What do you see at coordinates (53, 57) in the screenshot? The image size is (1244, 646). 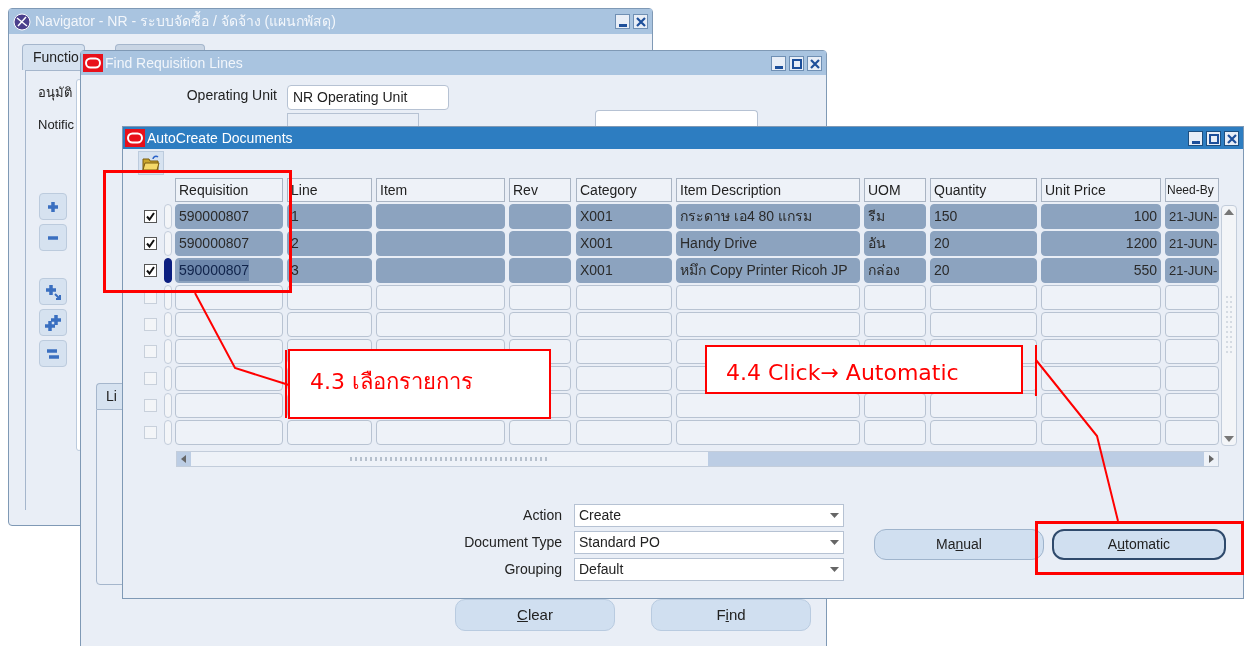 I see `tab: Functio` at bounding box center [53, 57].